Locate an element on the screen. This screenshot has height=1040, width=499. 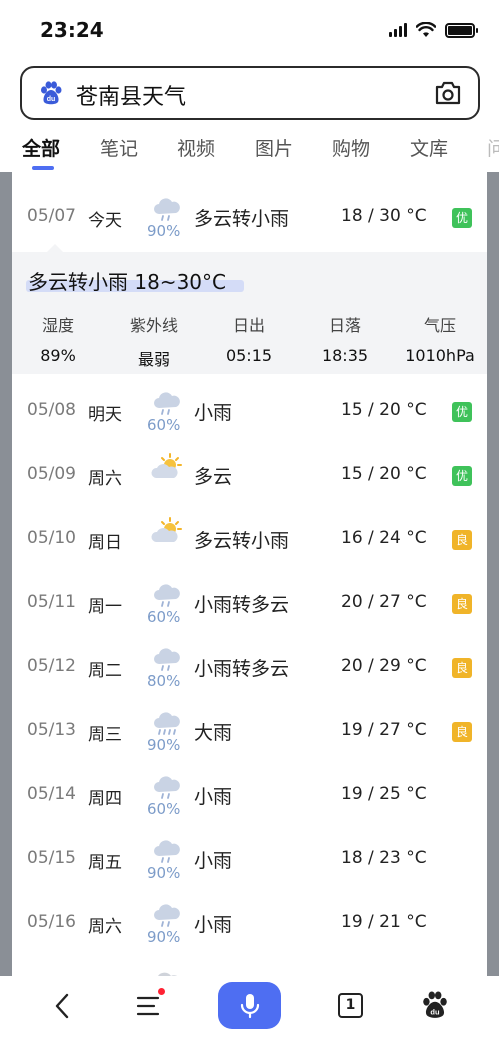
status-icons is located at coordinates (433, 30).